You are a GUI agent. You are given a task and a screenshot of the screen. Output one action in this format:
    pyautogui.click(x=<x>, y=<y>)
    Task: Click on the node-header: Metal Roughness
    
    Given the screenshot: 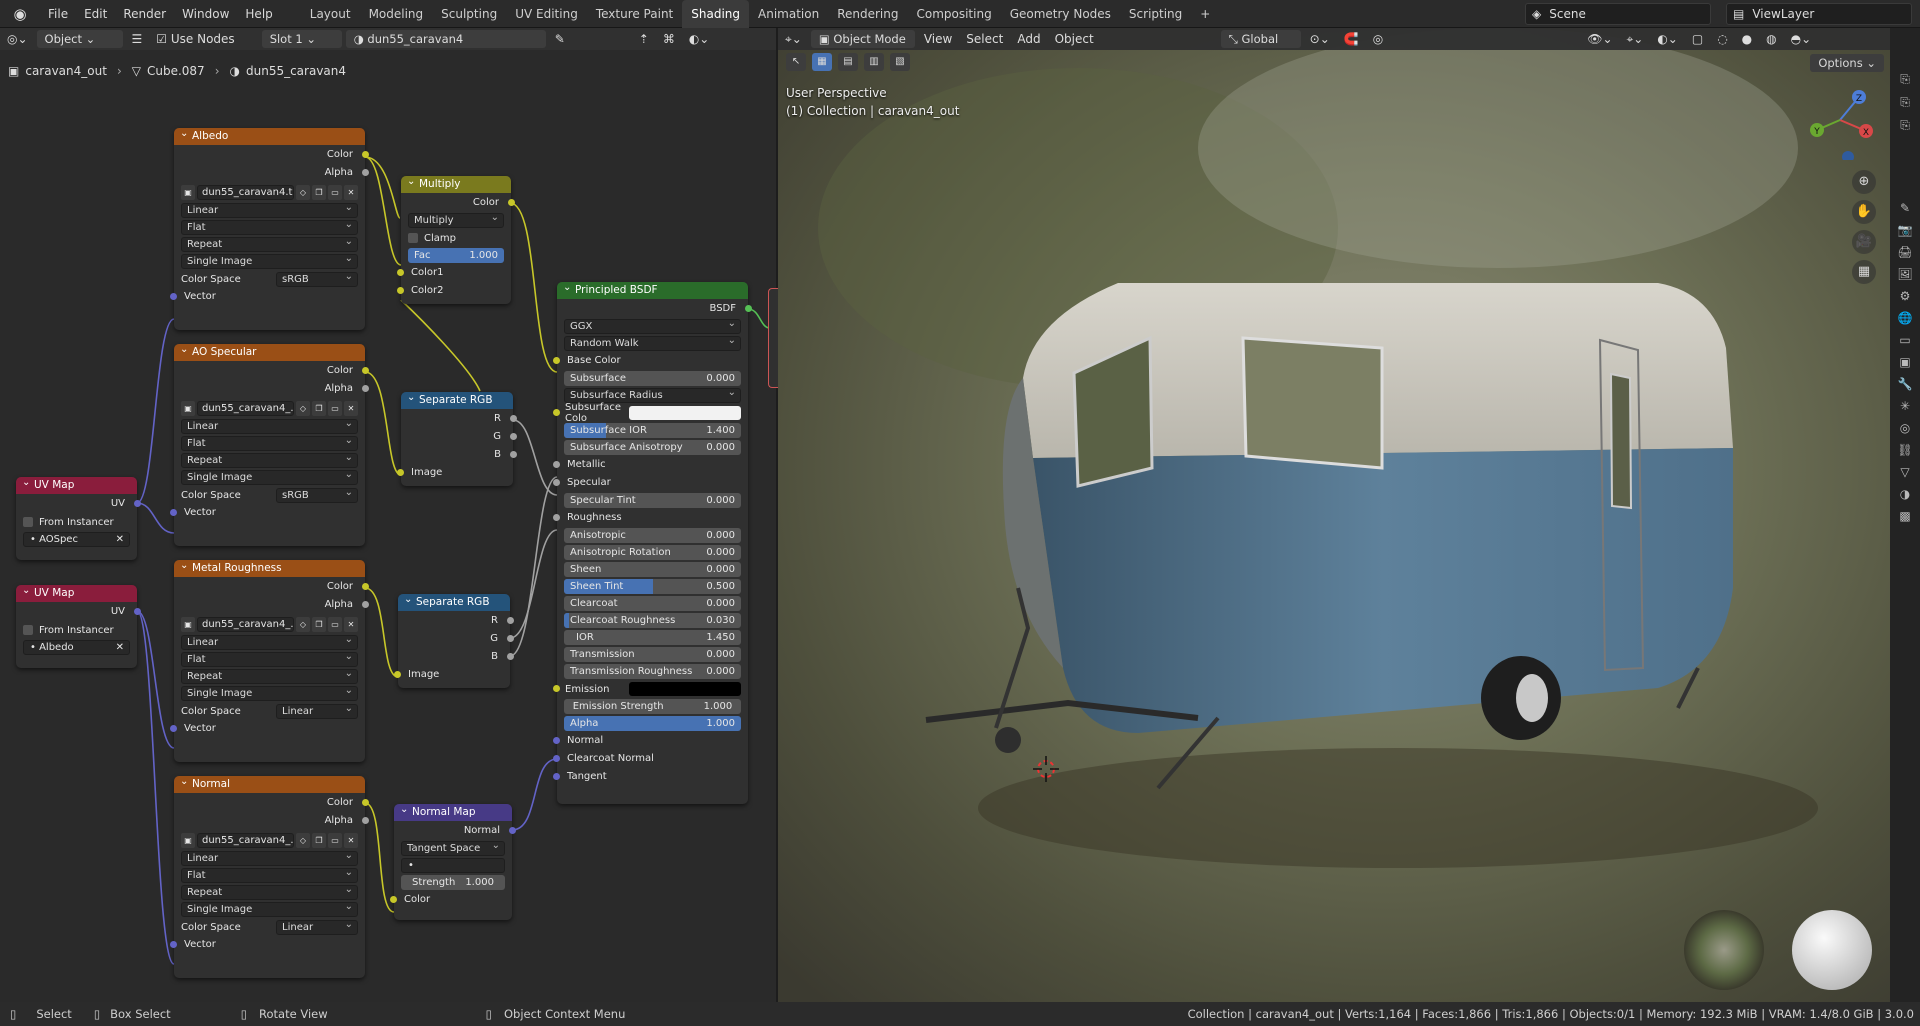 What is the action you would take?
    pyautogui.click(x=269, y=567)
    